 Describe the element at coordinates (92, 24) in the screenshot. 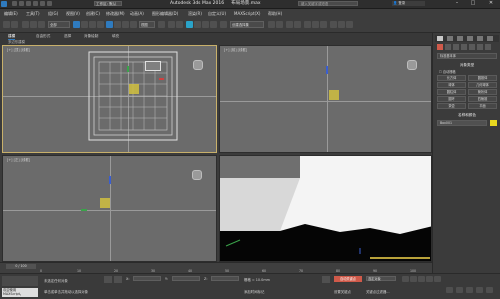

I see `selection-region-icon` at that location.